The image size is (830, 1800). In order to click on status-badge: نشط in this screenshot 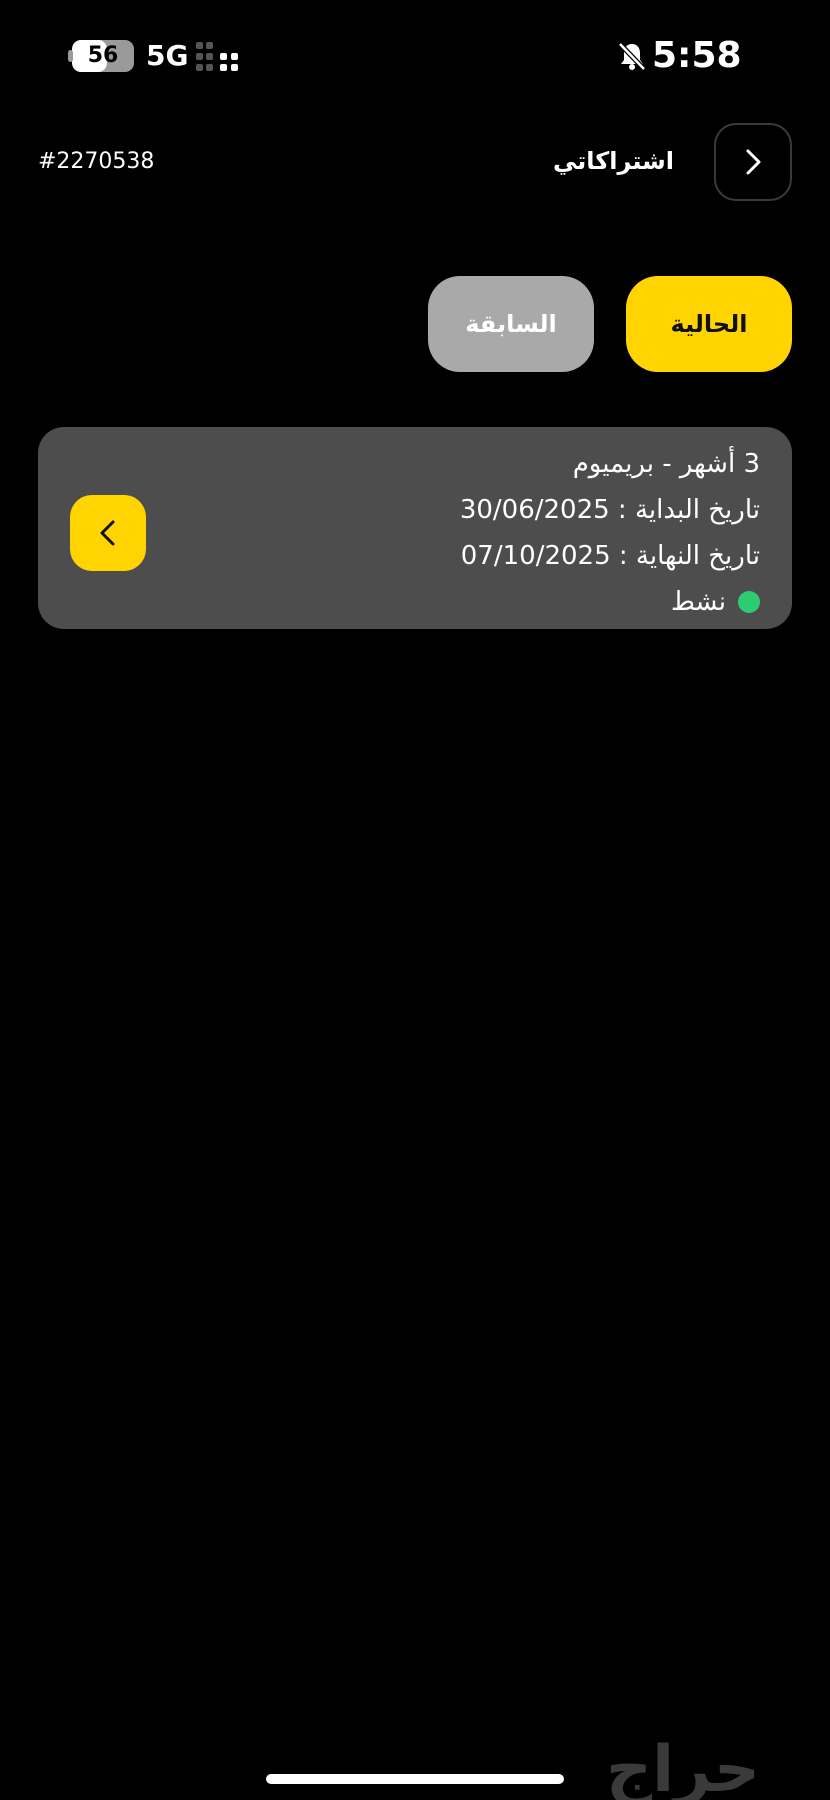, I will do `click(610, 602)`.